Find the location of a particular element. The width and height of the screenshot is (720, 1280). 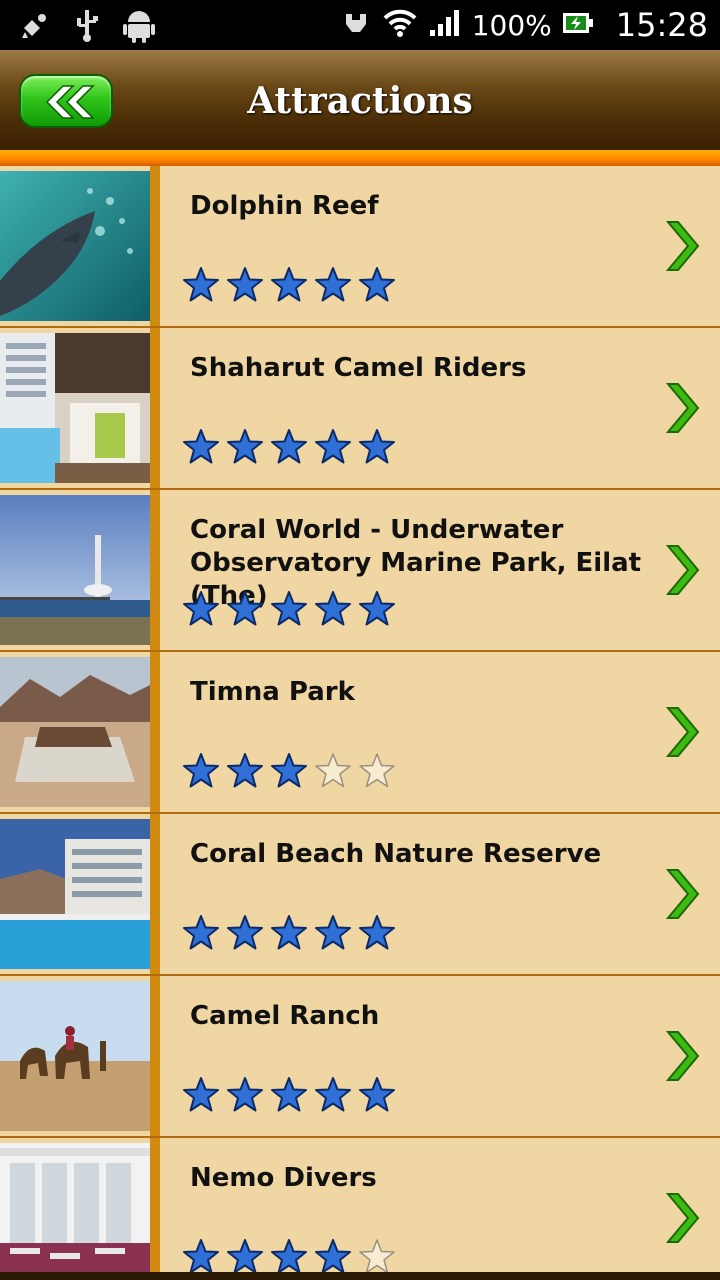

attraction-name: Coral Beach Nature Reserve is located at coordinates (396, 854).